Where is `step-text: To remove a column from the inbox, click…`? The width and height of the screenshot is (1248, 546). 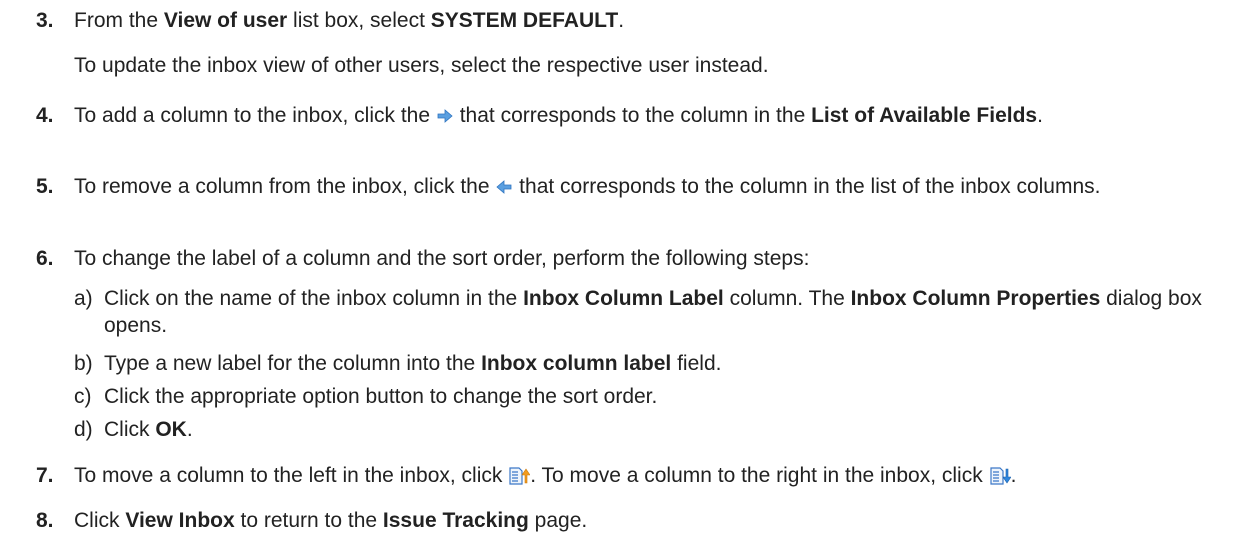 step-text: To remove a column from the inbox, click… is located at coordinates (587, 186).